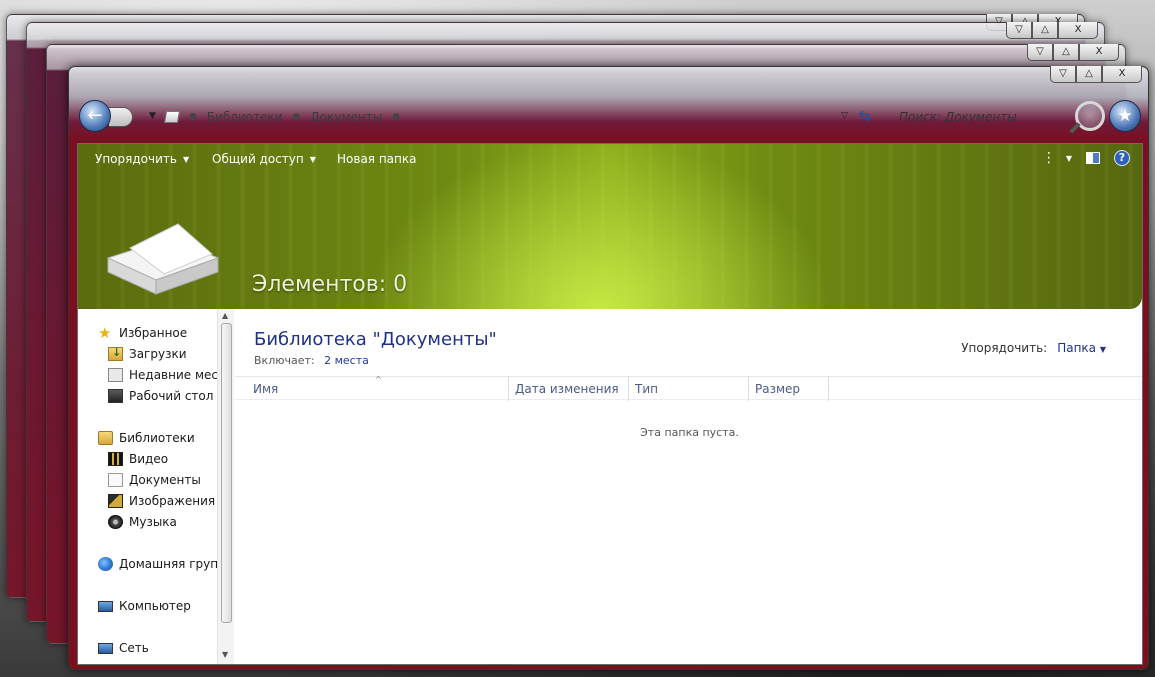 This screenshot has height=677, width=1155. Describe the element at coordinates (105, 438) in the screenshot. I see `libraries-folder-icon` at that location.